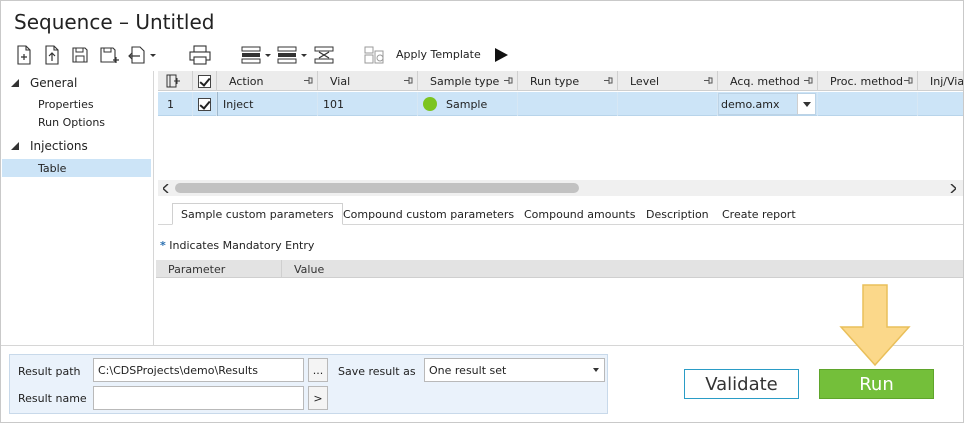  I want to click on result-name-button: >, so click(318, 398).